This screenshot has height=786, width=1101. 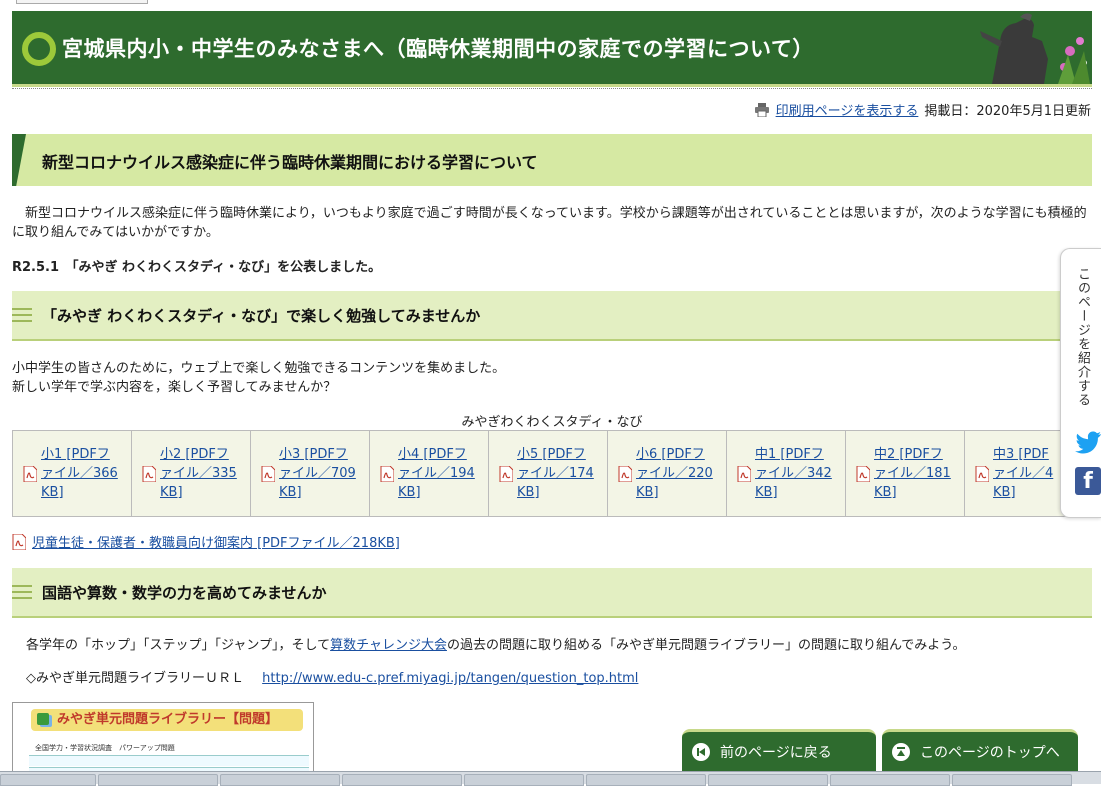 What do you see at coordinates (552, 160) in the screenshot?
I see `section-heading-covid: 新型コロナウイルス感染症に伴う臨時休業期間における学習について` at bounding box center [552, 160].